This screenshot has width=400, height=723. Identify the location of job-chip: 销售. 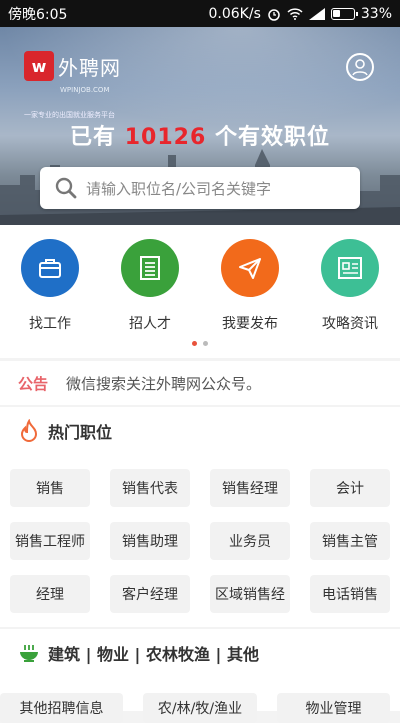
(50, 488).